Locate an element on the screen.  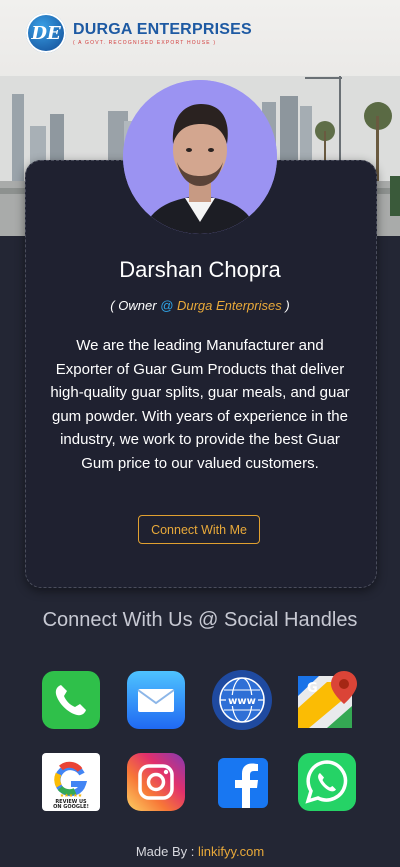
social-section-title: Connect With Us @ Social Handles is located at coordinates (200, 620).